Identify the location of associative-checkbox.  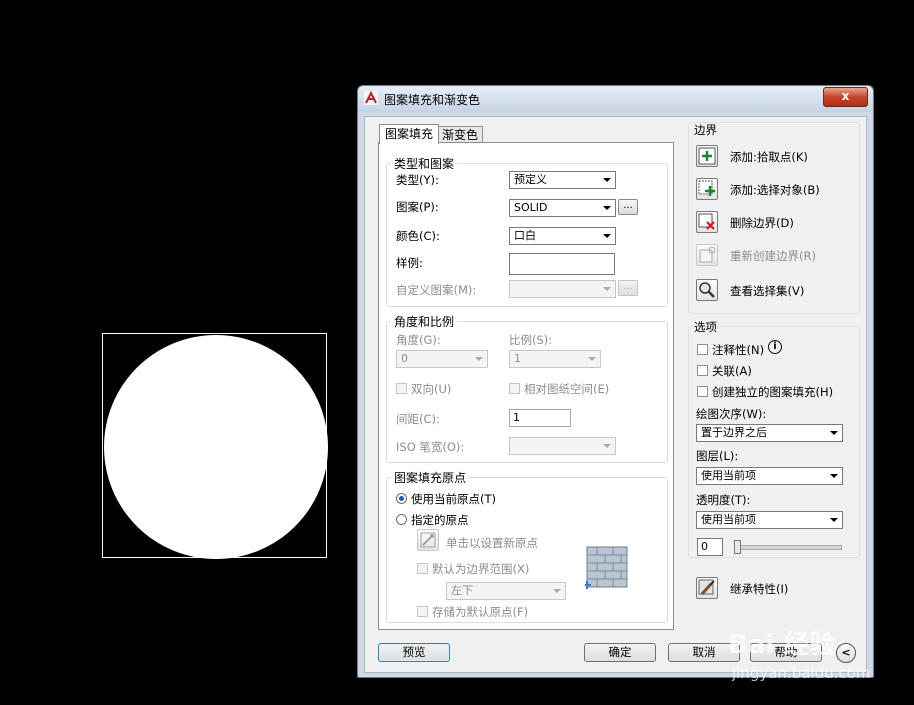
(702, 370).